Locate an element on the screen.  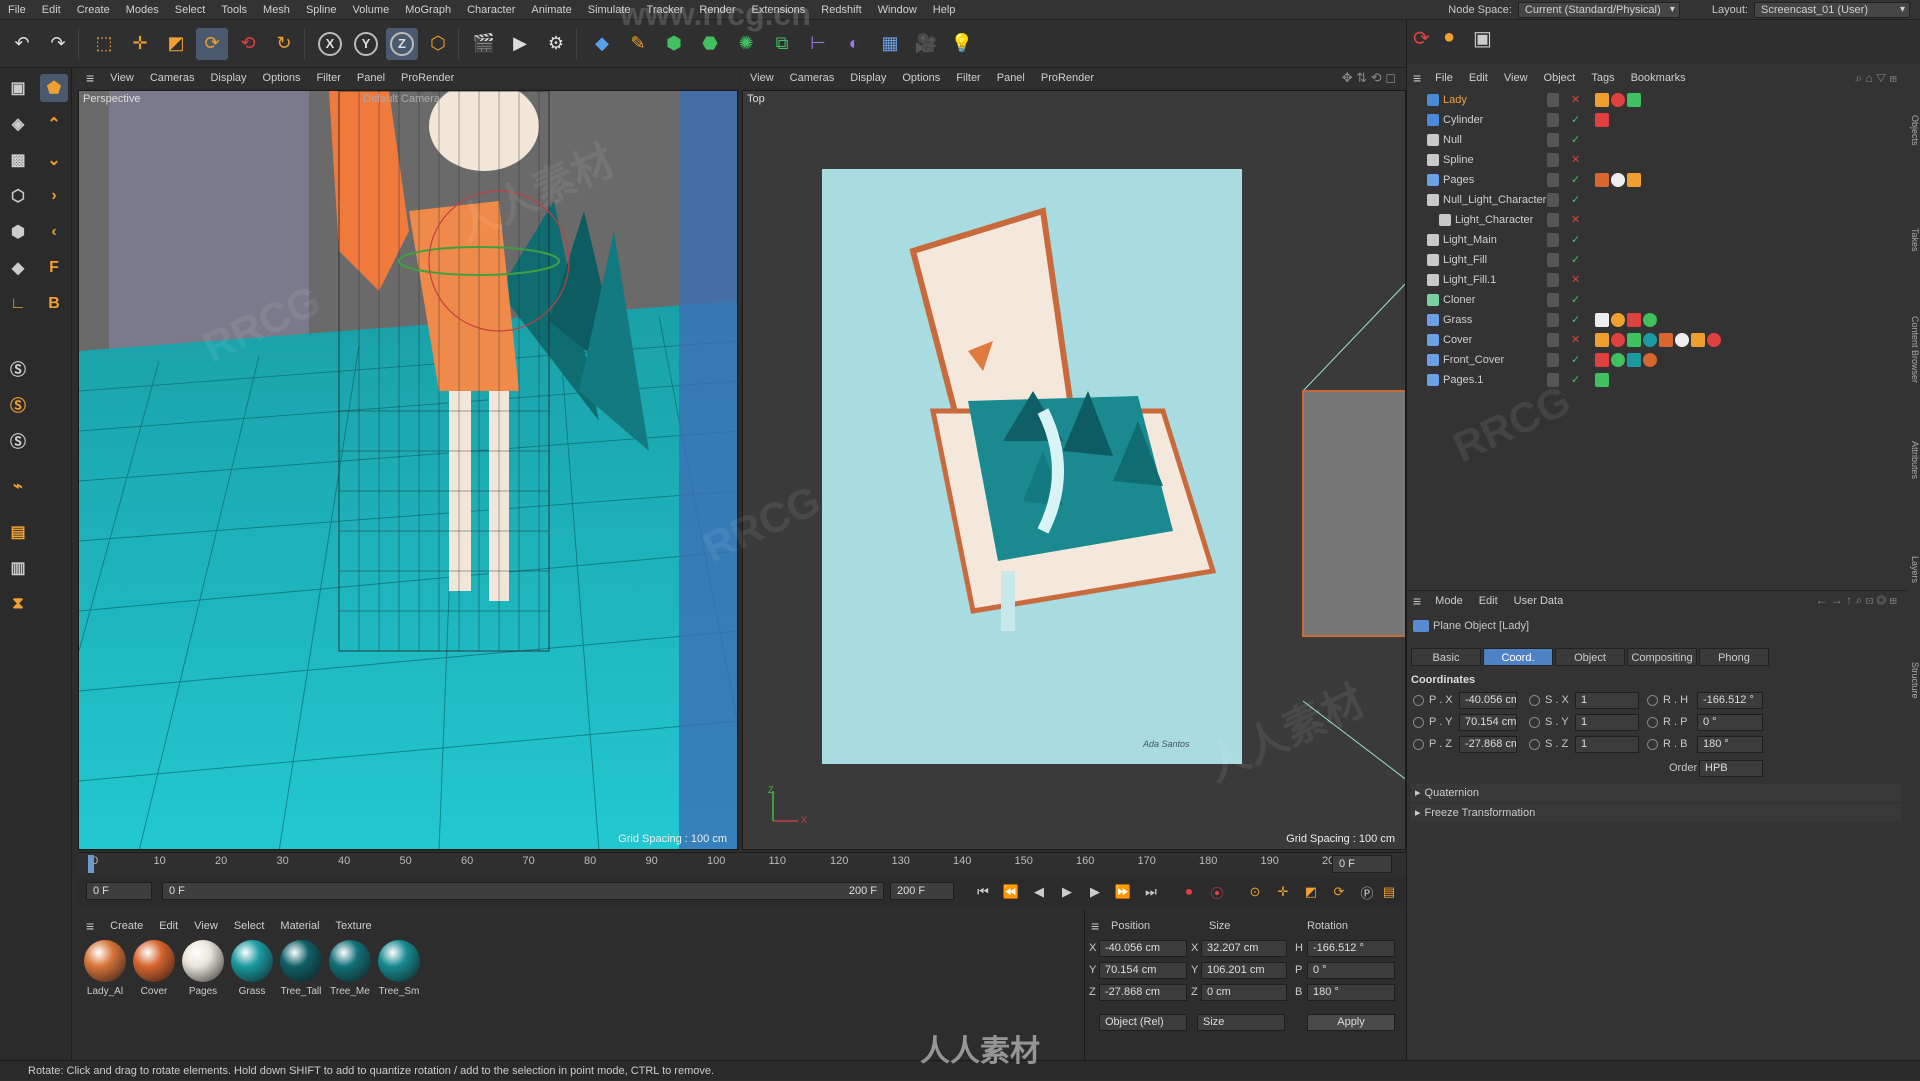
coord-size-field: 106.201 cm is located at coordinates (1244, 970).